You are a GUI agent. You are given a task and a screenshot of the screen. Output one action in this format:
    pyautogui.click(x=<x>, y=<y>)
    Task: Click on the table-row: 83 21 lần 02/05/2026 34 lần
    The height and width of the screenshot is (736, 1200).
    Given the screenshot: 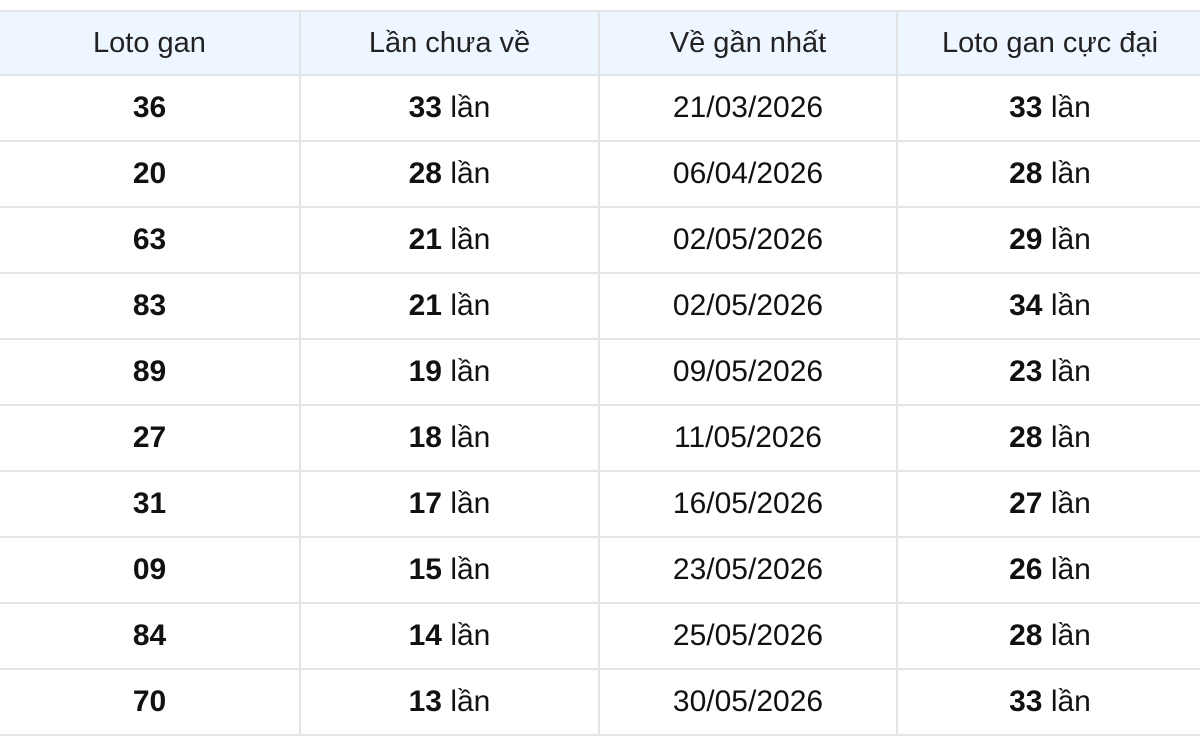 What is the action you would take?
    pyautogui.click(x=600, y=306)
    